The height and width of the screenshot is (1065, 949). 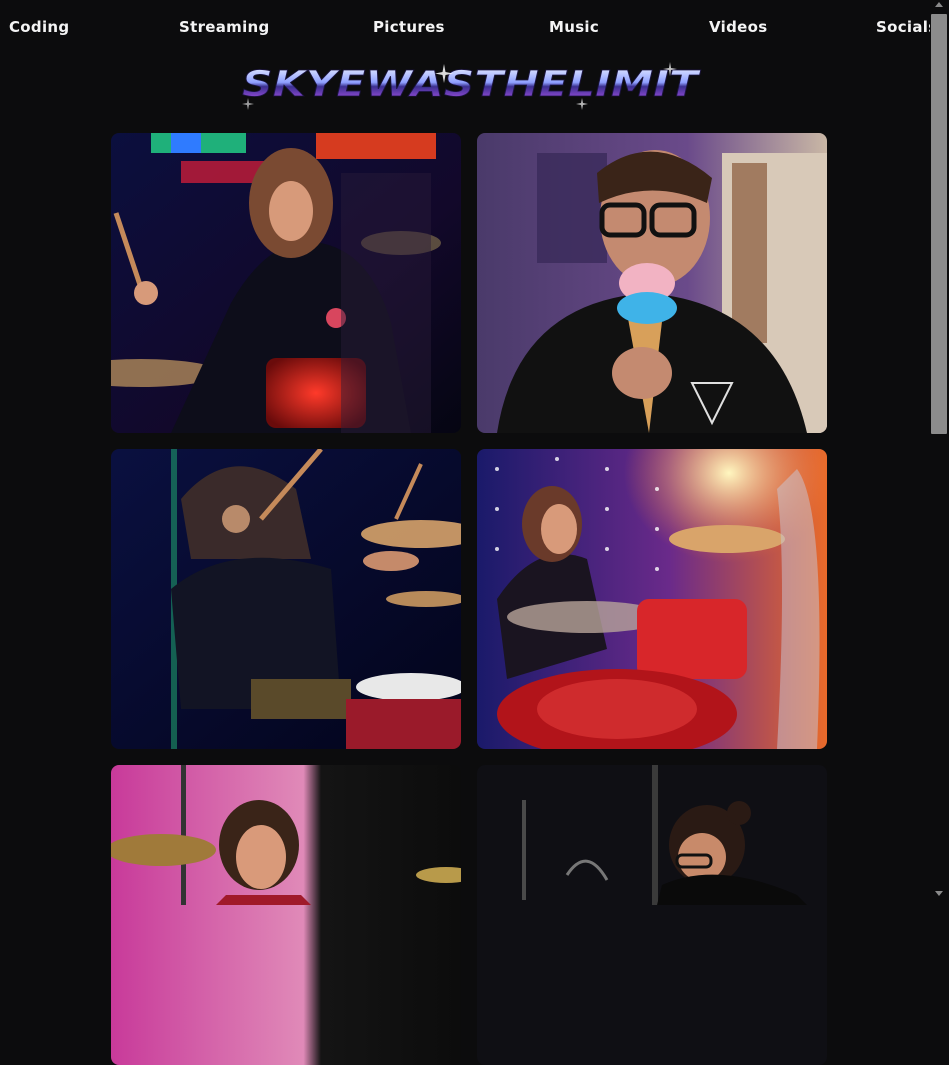 I want to click on photo-drummer-blue, so click(x=286, y=599).